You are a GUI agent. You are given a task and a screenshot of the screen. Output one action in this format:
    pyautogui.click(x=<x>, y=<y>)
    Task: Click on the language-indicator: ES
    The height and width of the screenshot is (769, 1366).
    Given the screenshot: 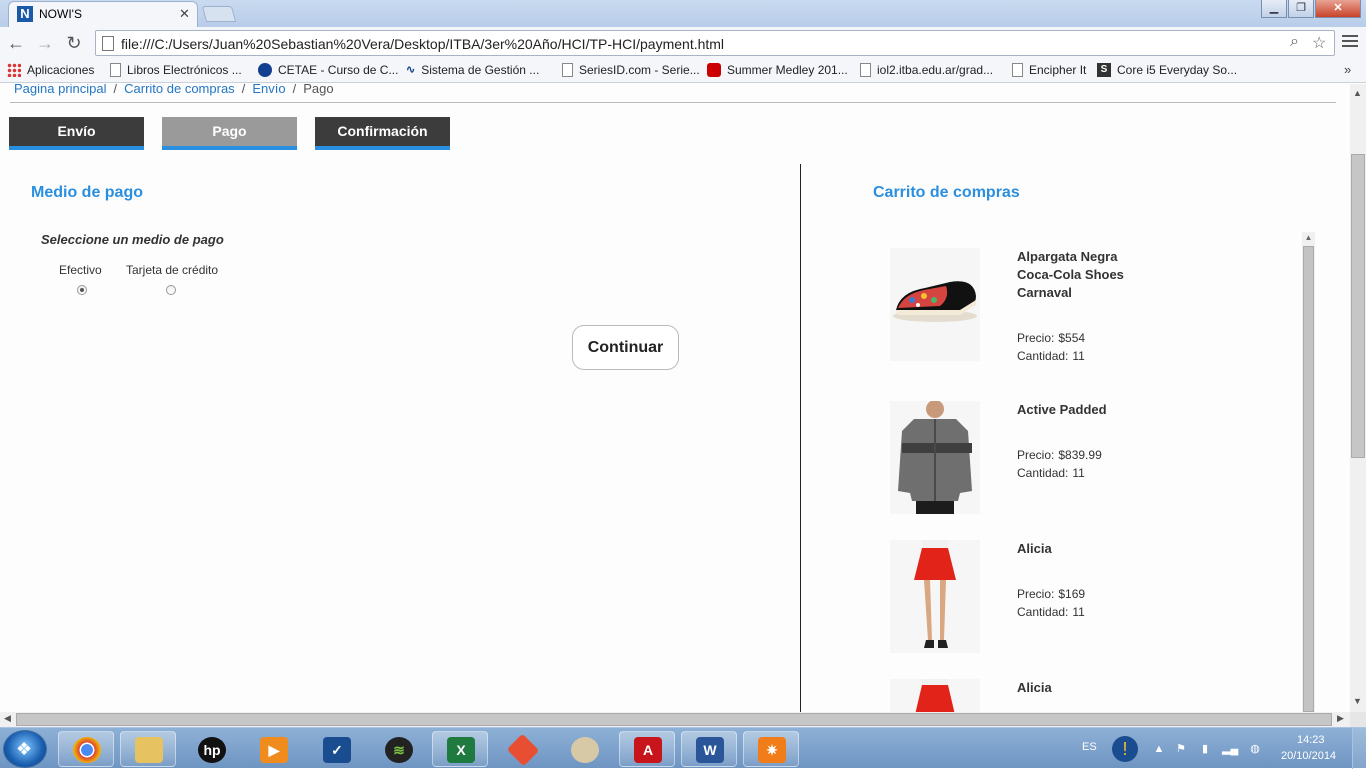 What is the action you would take?
    pyautogui.click(x=1089, y=747)
    